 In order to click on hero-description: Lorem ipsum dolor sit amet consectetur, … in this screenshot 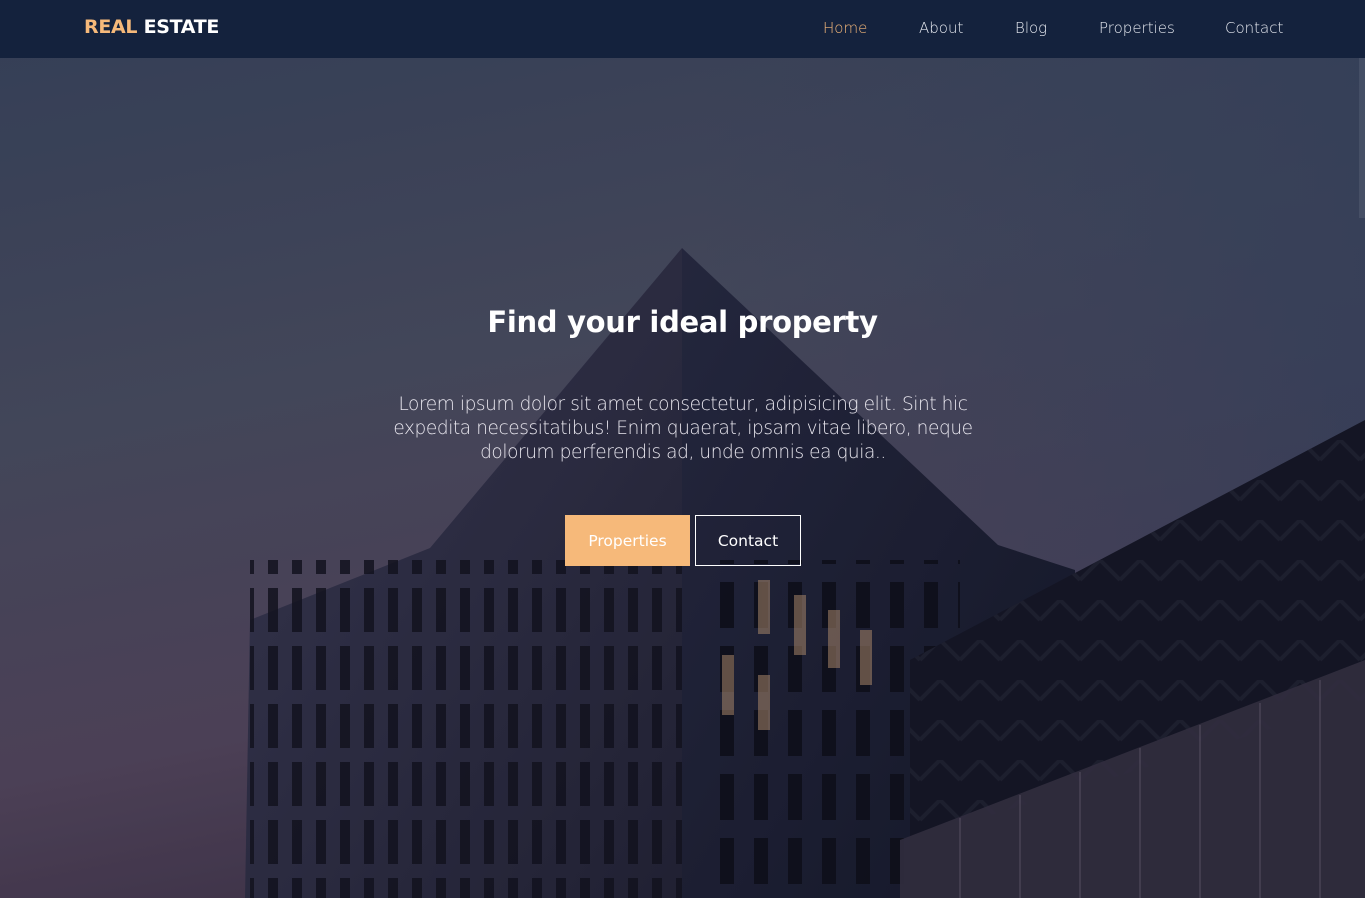, I will do `click(683, 428)`.